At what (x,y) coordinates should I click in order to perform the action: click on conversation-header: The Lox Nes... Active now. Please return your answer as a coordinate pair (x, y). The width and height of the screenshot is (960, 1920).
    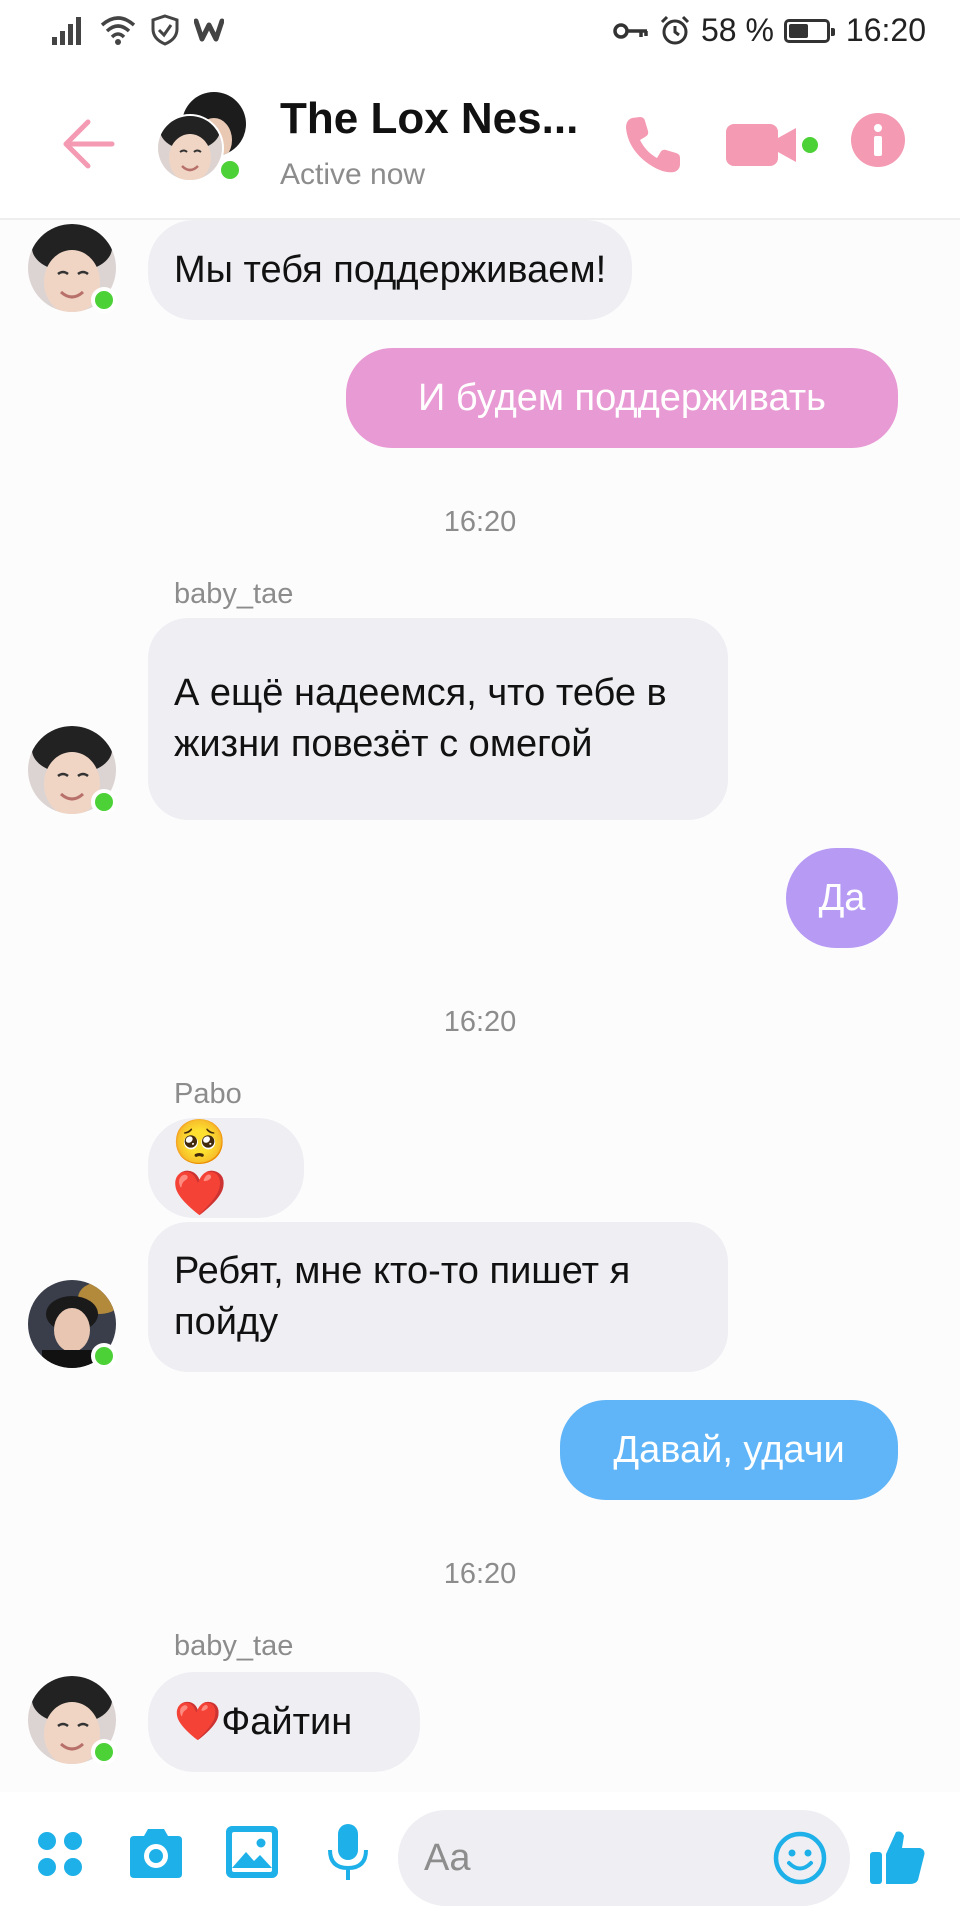
    Looking at the image, I should click on (480, 143).